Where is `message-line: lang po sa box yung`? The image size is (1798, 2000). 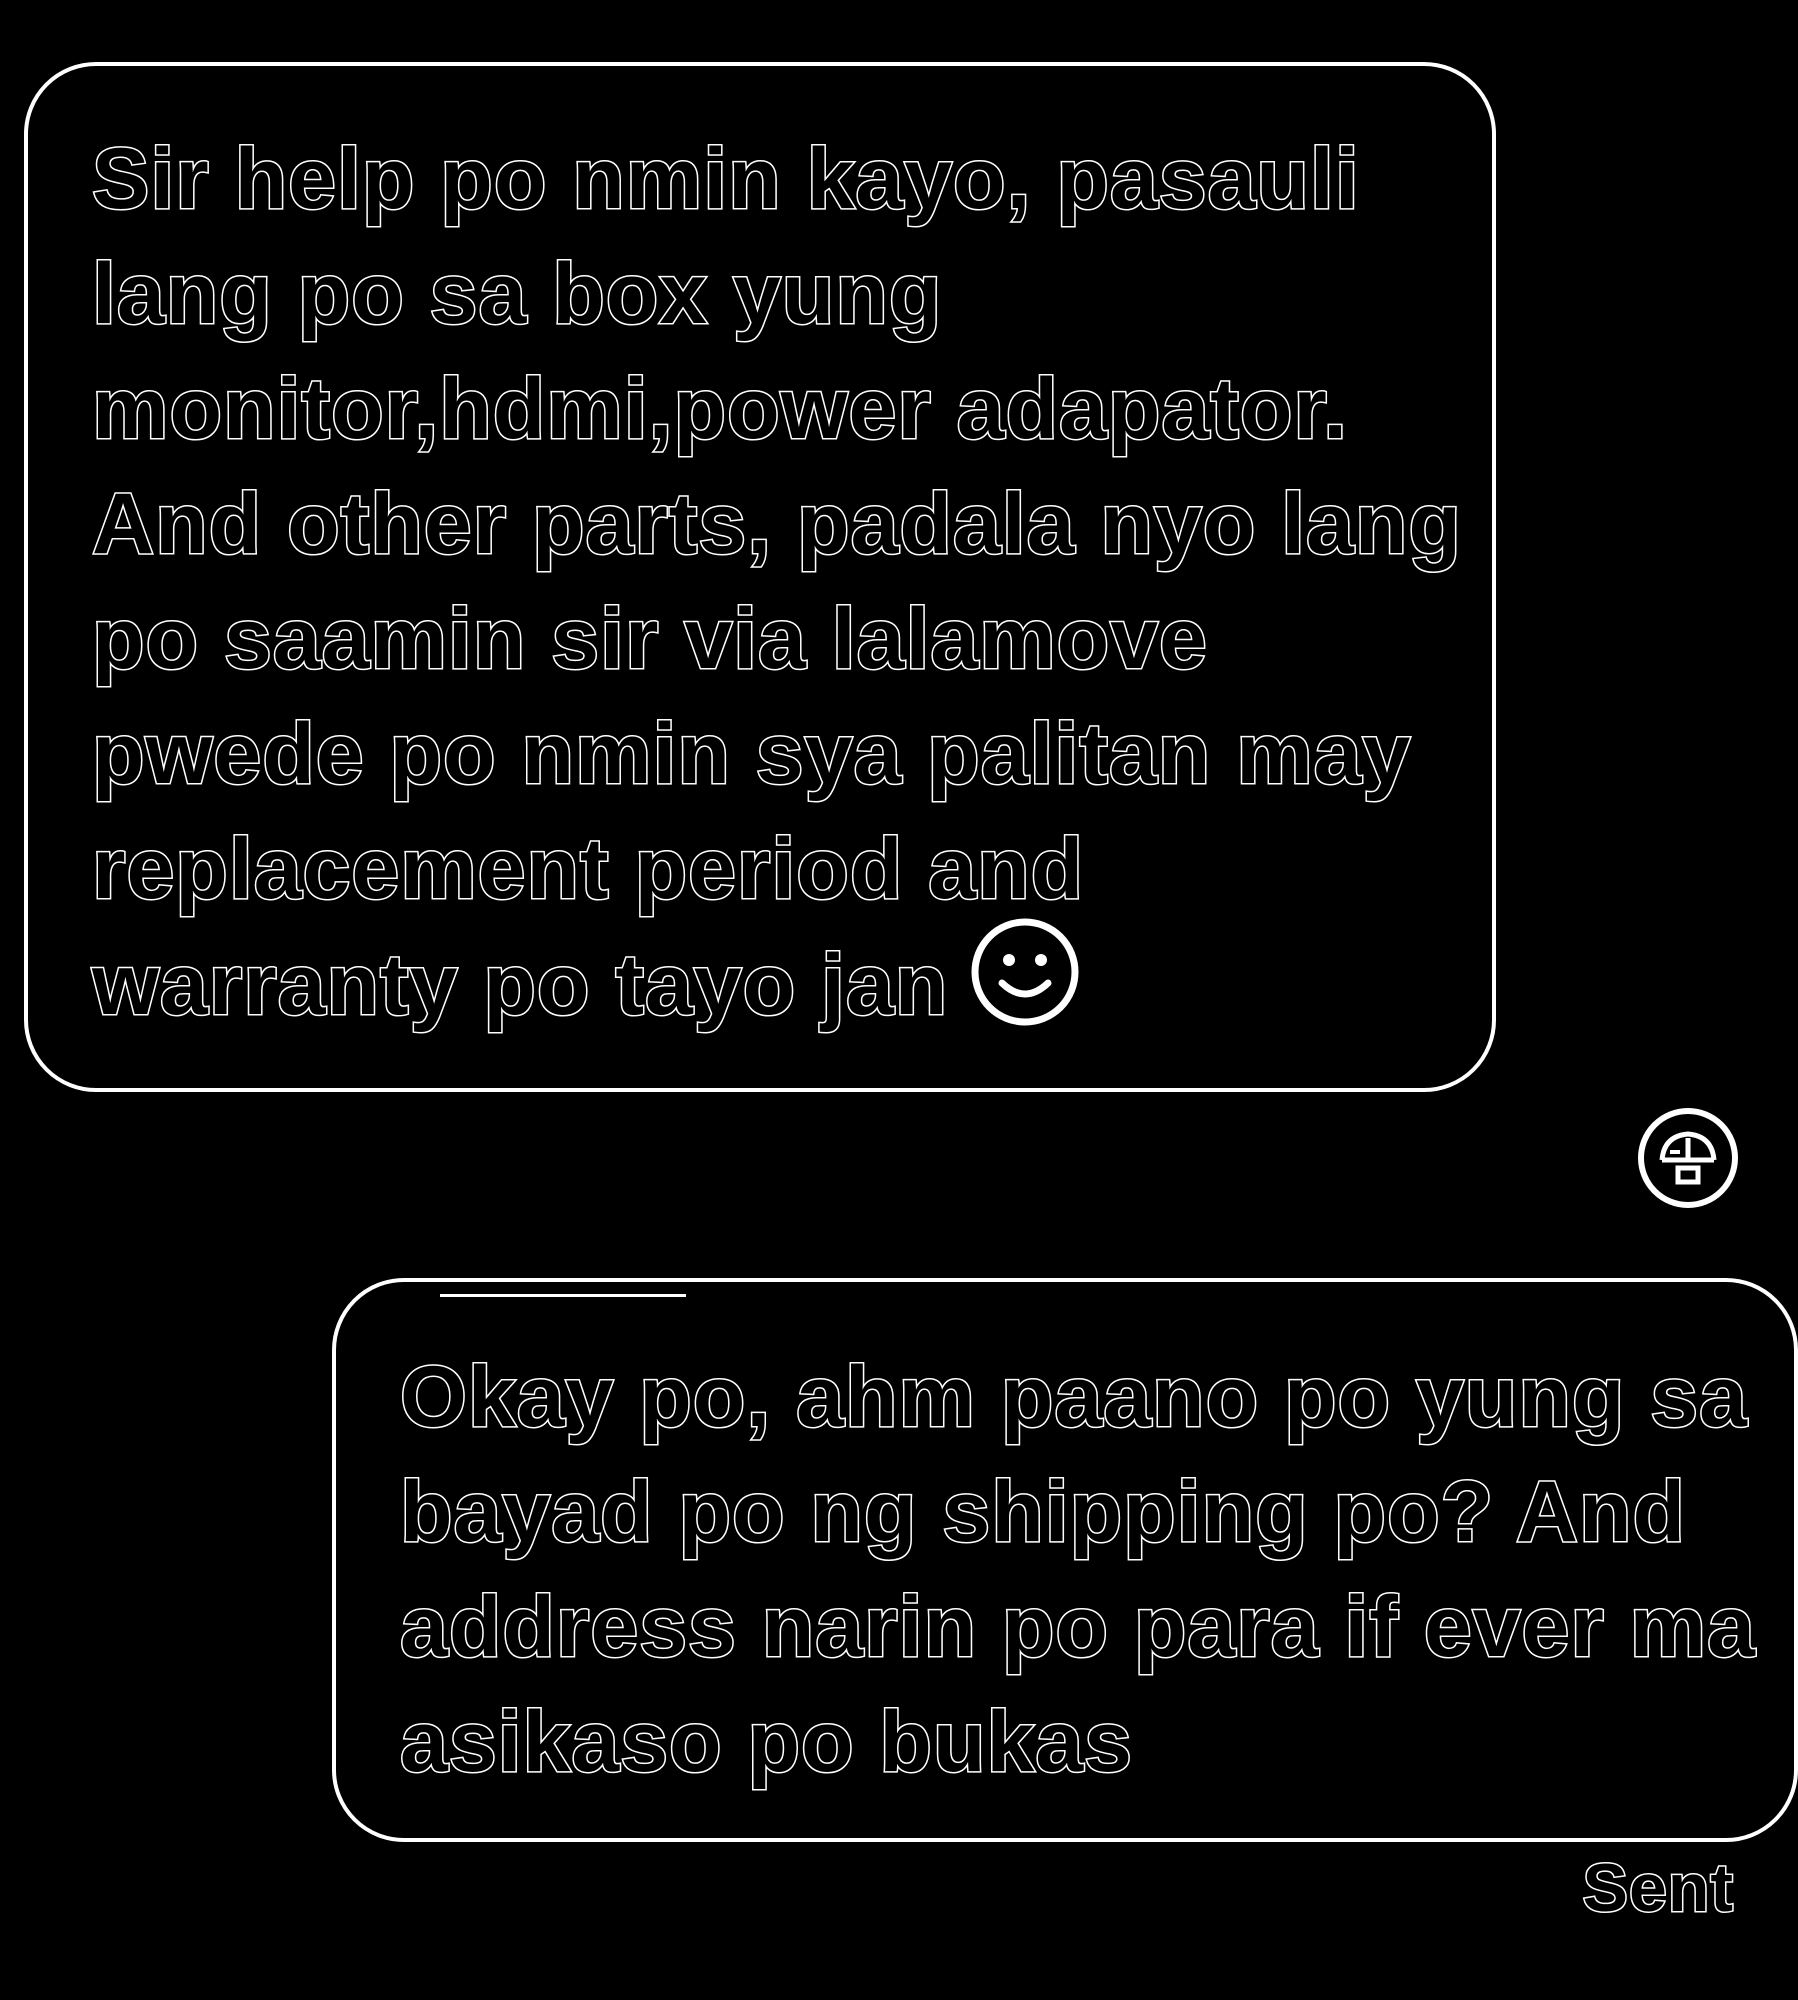 message-line: lang po sa box yung is located at coordinates (517, 294).